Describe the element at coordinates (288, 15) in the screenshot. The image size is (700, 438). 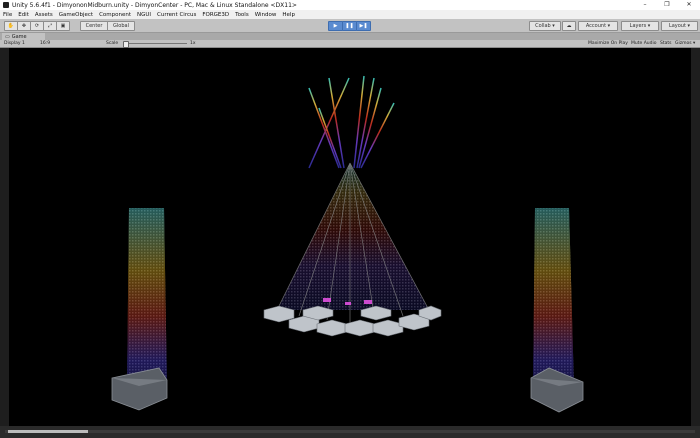
I see `menu-help: Help` at that location.